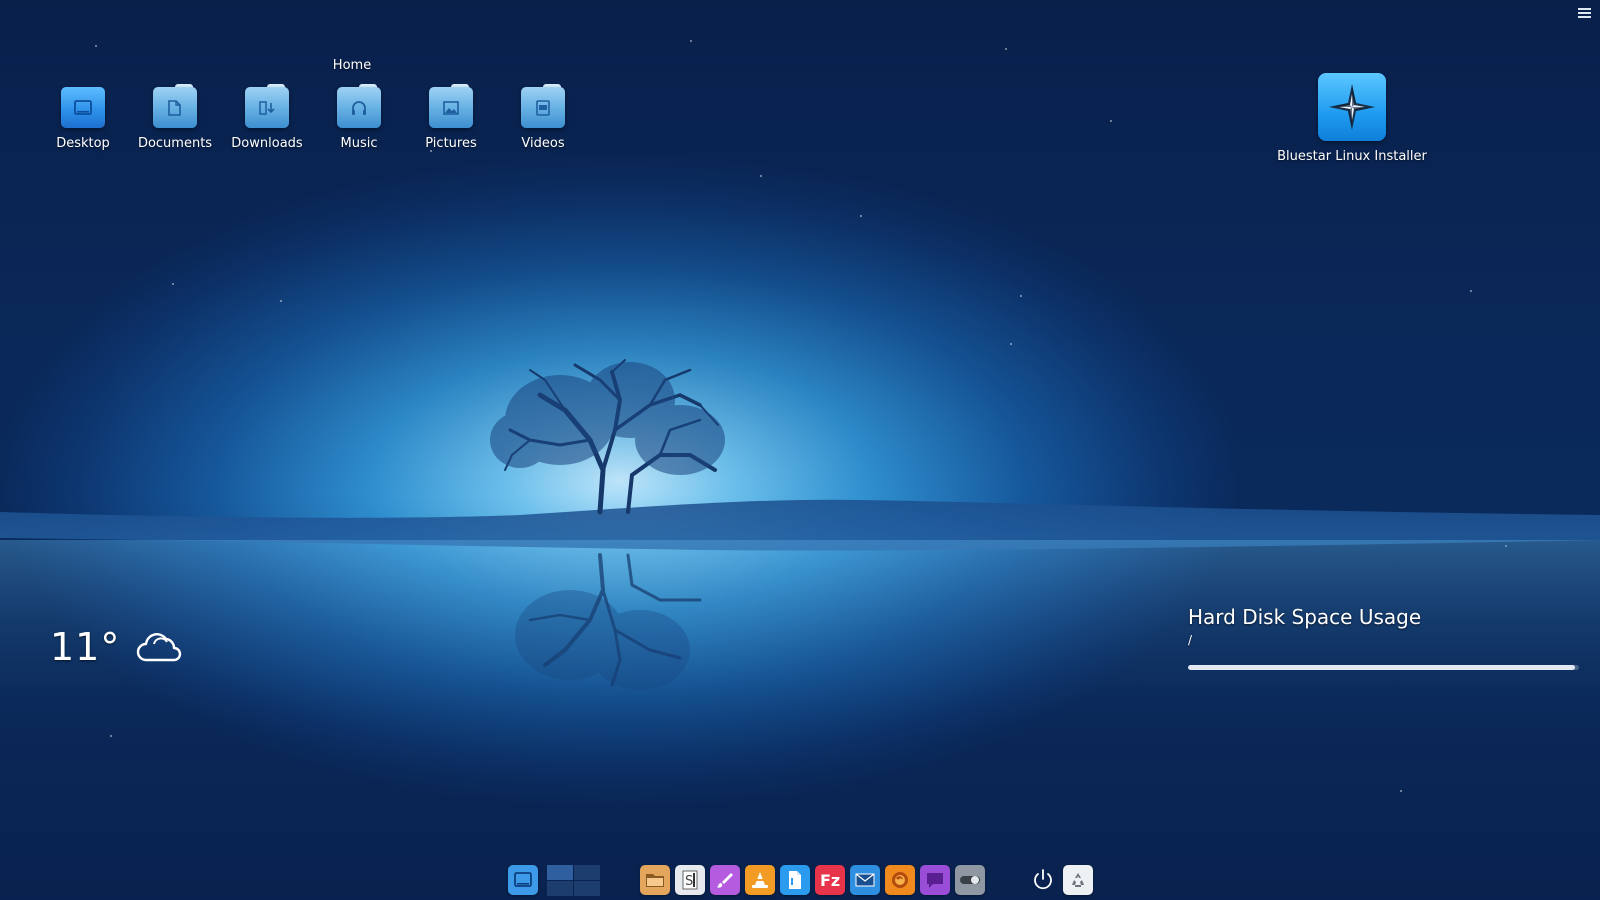 The width and height of the screenshot is (1600, 900). I want to click on disk-usage-title: Hard Disk Space Usage, so click(1305, 617).